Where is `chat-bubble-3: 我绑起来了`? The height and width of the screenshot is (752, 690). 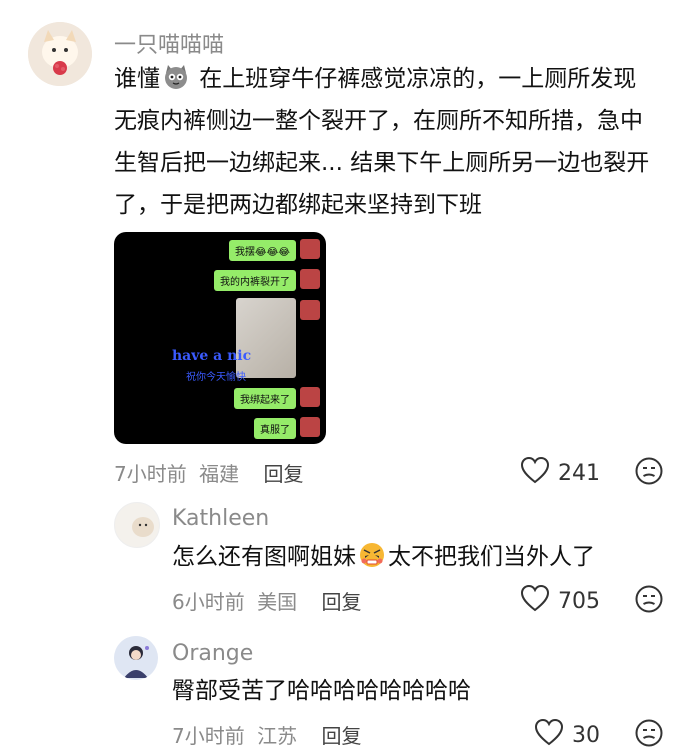 chat-bubble-3: 我绑起来了 is located at coordinates (265, 398).